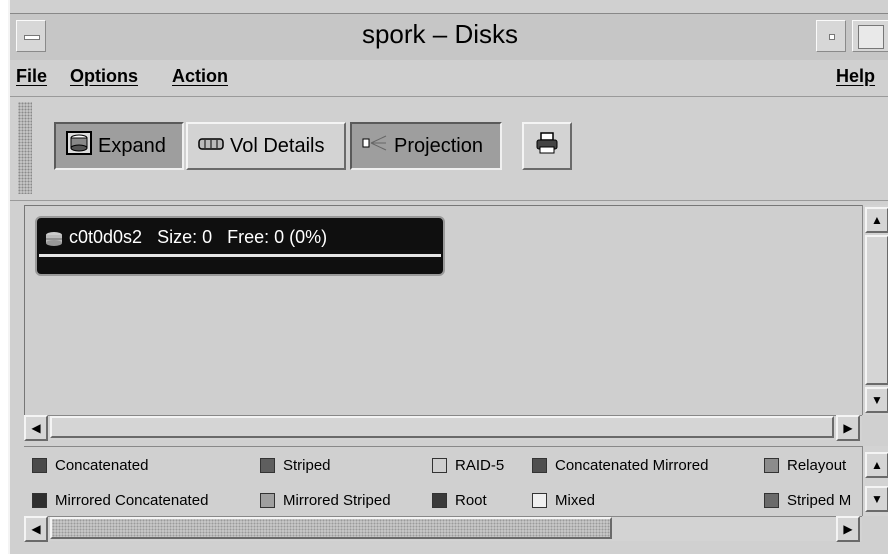 The width and height of the screenshot is (888, 554). Describe the element at coordinates (440, 34) in the screenshot. I see `window-title: spork – Disks` at that location.